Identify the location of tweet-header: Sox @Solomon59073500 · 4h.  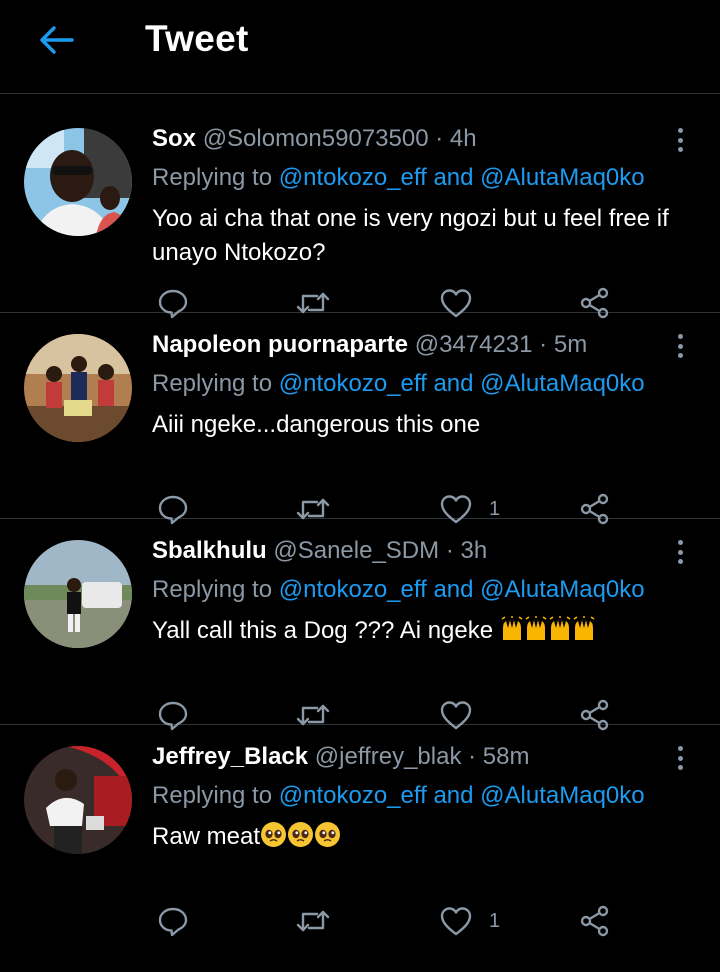
(406, 139).